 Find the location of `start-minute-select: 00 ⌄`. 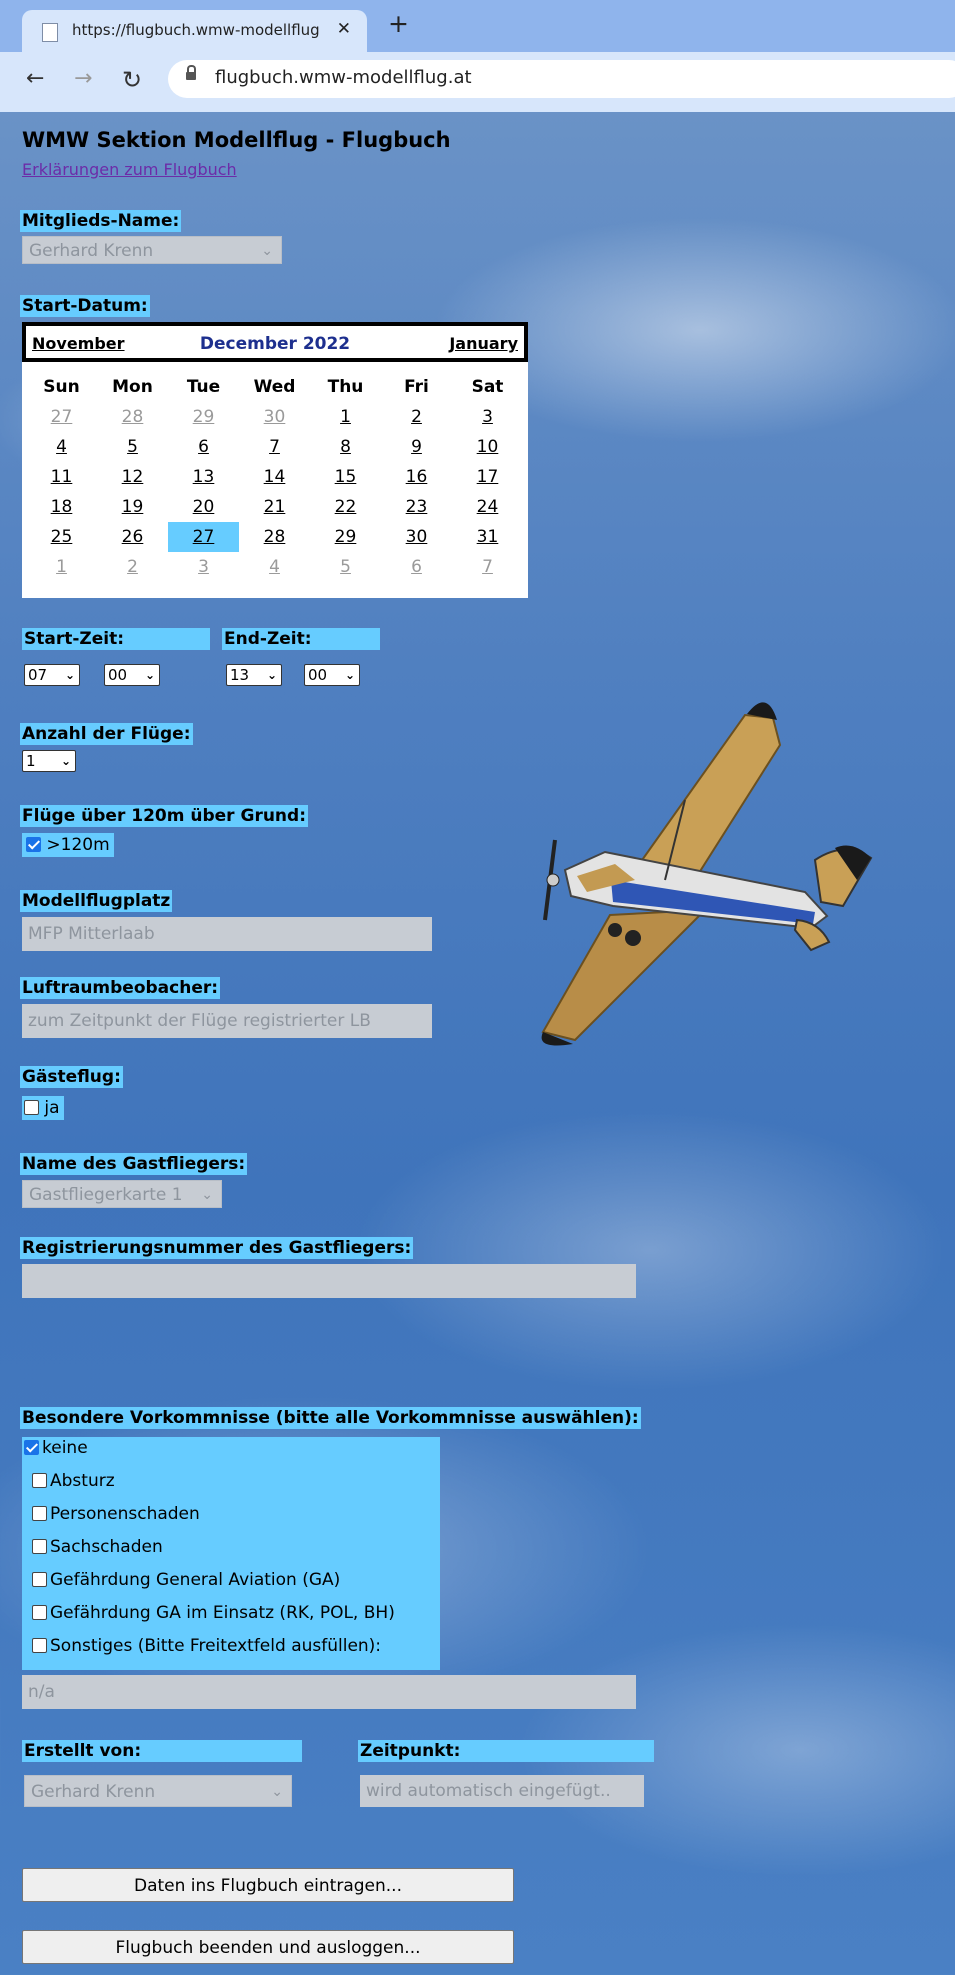

start-minute-select: 00 ⌄ is located at coordinates (132, 675).